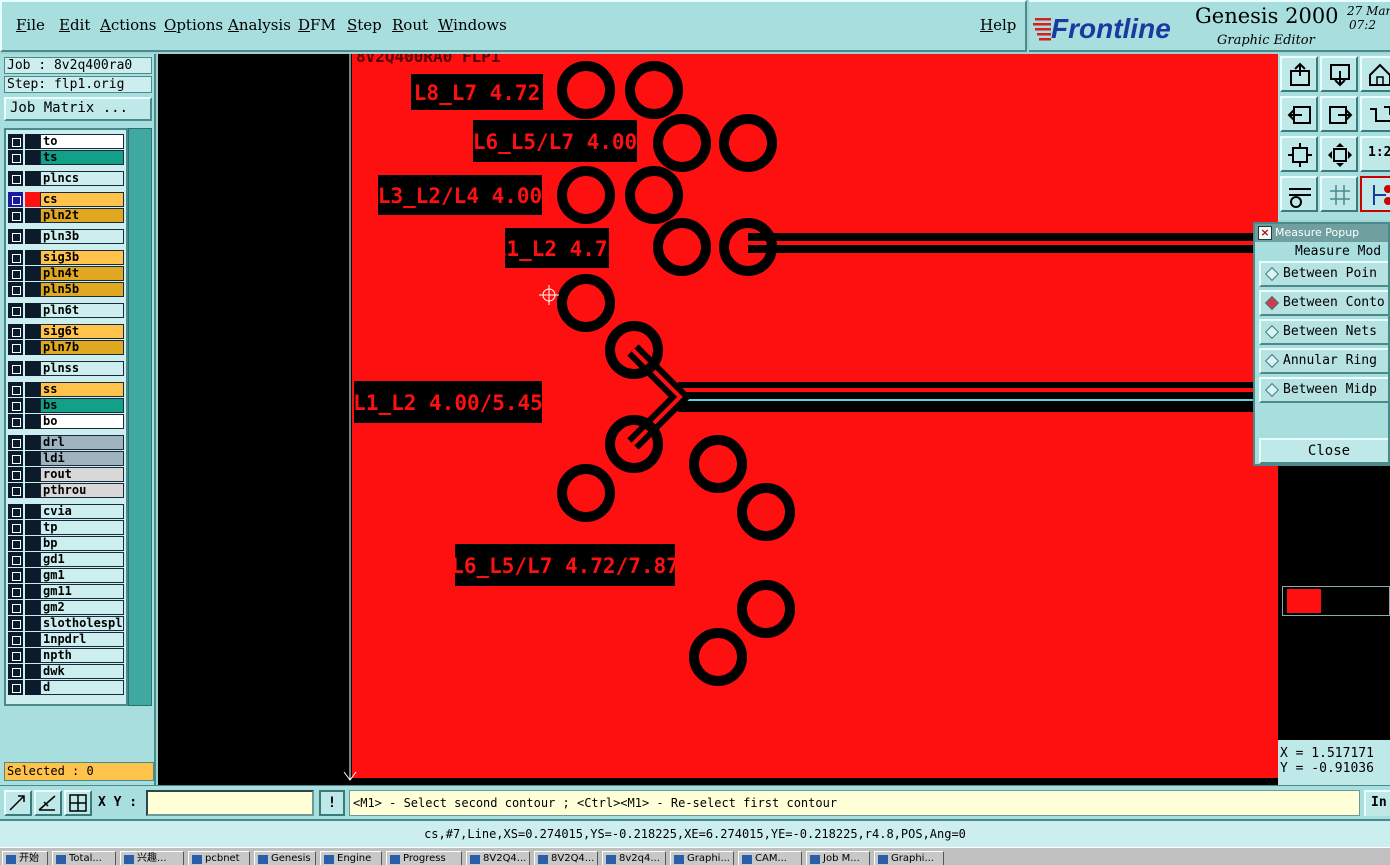 The width and height of the screenshot is (1390, 865). I want to click on taskbar-button: pcbnet, so click(219, 858).